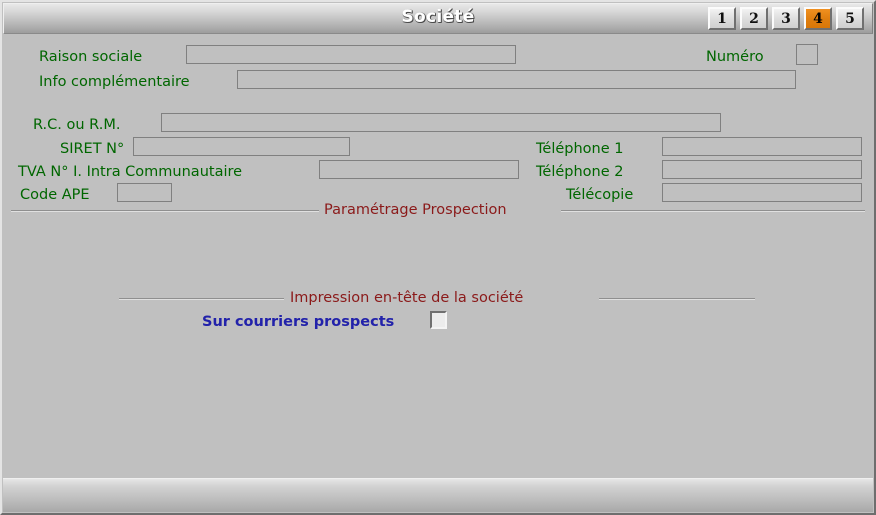  What do you see at coordinates (713, 211) in the screenshot?
I see `prospection-rule-right` at bounding box center [713, 211].